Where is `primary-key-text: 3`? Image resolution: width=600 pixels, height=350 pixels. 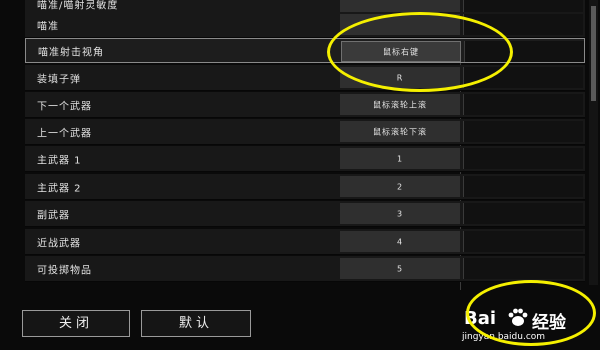 primary-key-text: 3 is located at coordinates (400, 213).